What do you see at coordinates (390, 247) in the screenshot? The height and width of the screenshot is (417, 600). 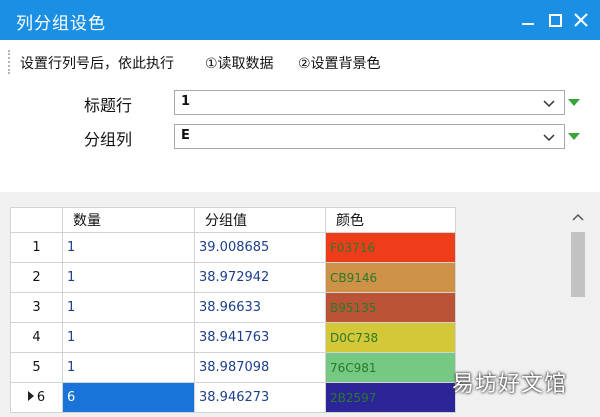 I see `color-cell: F03716` at bounding box center [390, 247].